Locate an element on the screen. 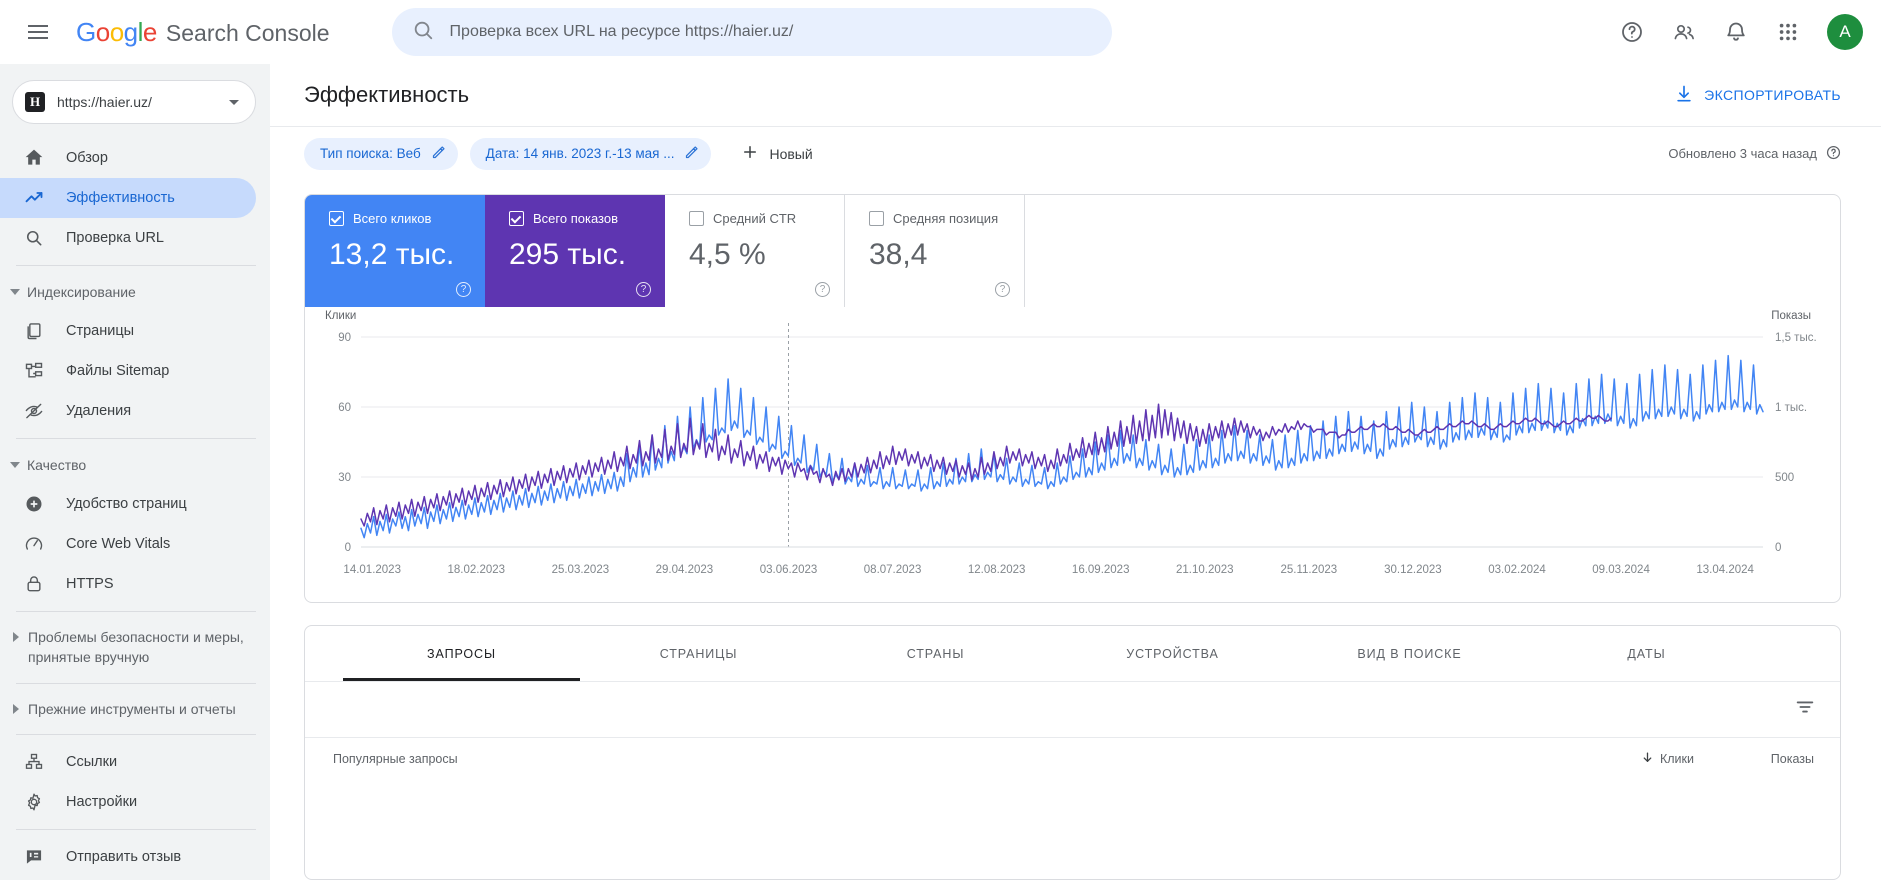 This screenshot has width=1881, height=880. sidebar-item-label: Ссылки is located at coordinates (92, 761).